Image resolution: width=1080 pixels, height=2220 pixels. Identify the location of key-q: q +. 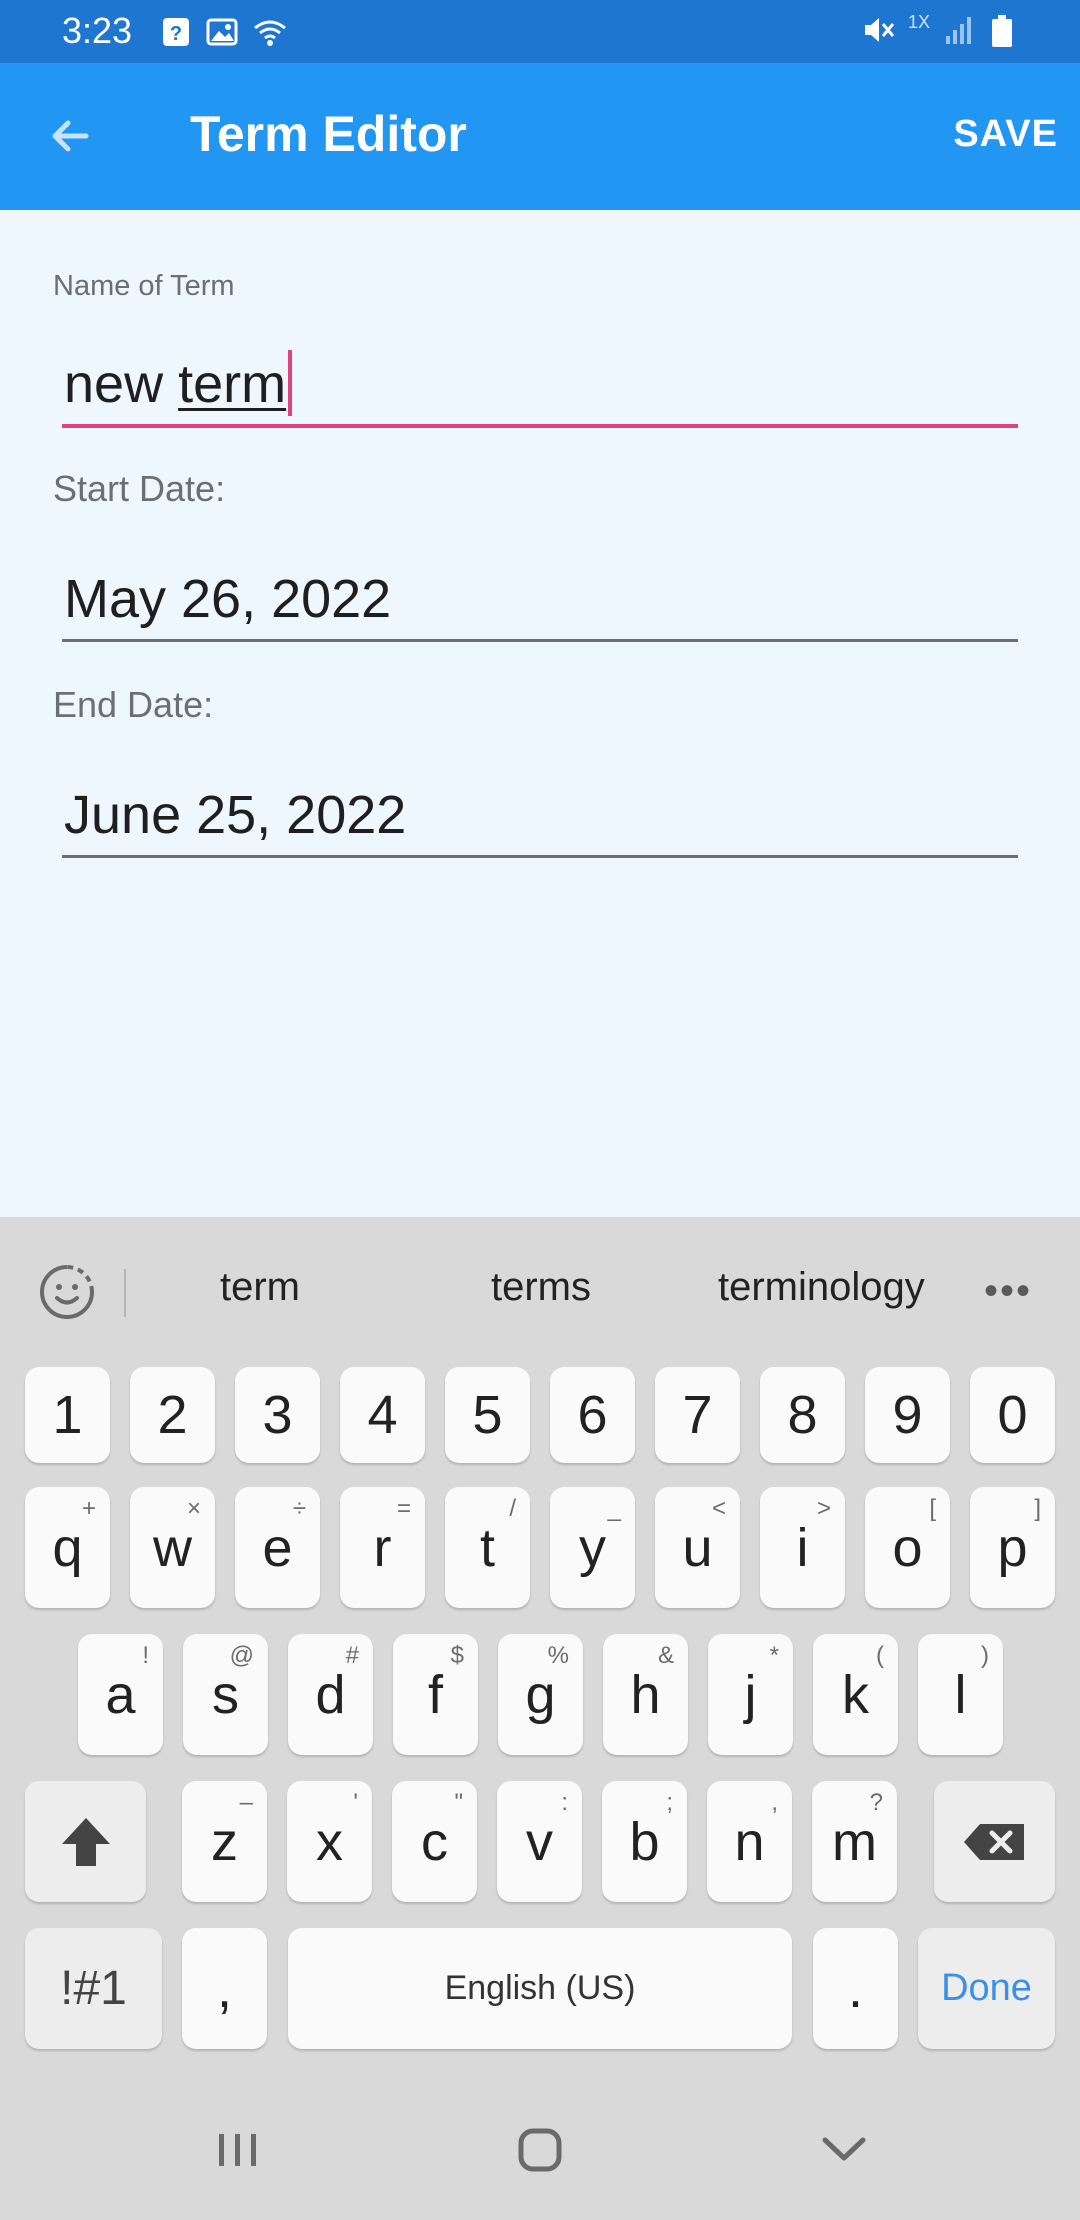
(67, 1547).